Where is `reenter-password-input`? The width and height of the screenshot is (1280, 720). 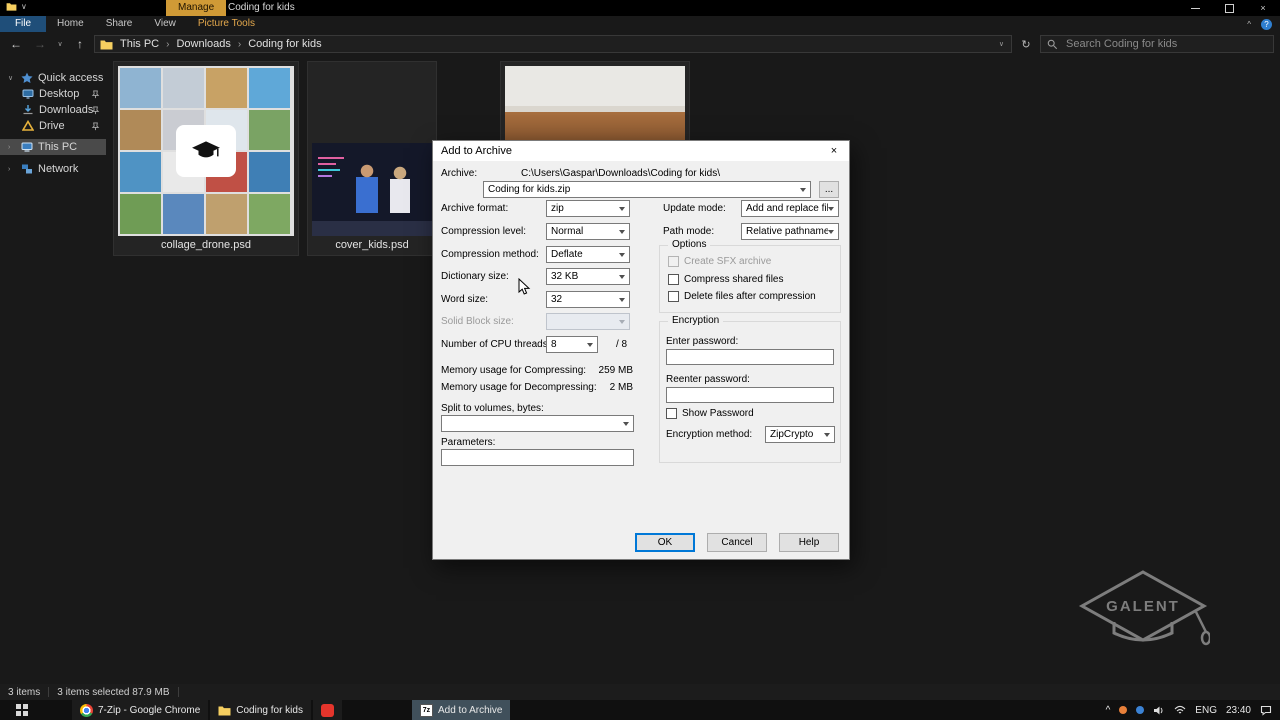 reenter-password-input is located at coordinates (750, 395).